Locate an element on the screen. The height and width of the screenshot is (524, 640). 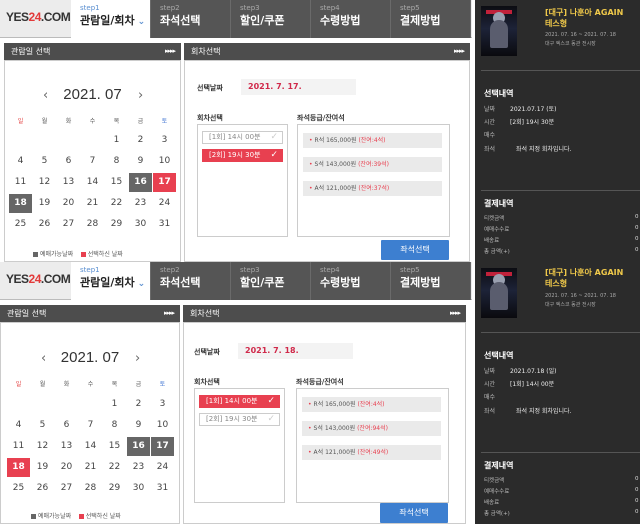
session-label: 회차선택 is located at coordinates (207, 382).